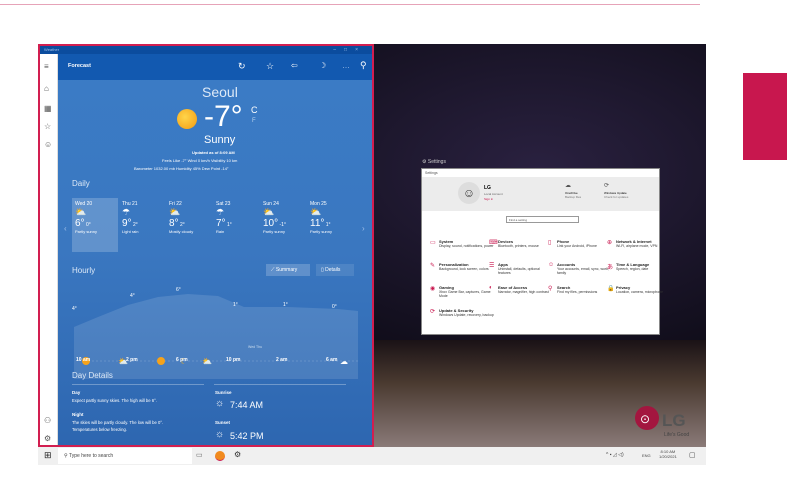  Describe the element at coordinates (487, 188) in the screenshot. I see `user-name: LG` at that location.